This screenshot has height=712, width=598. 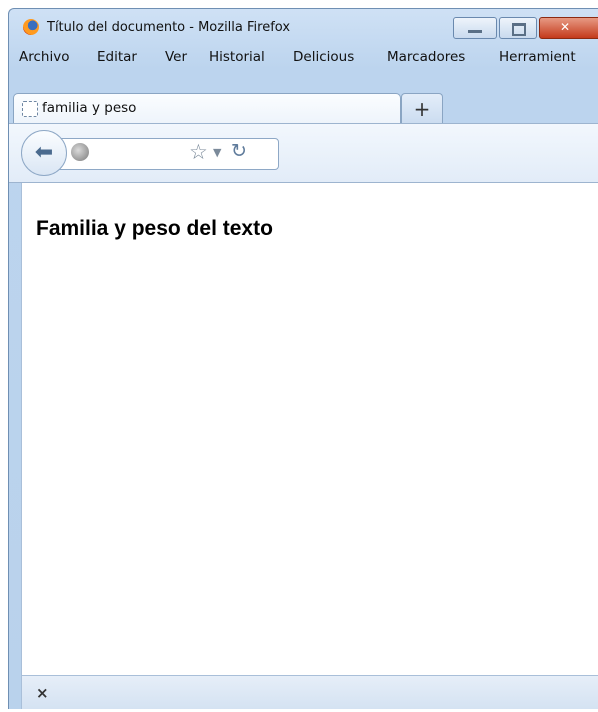 I want to click on title-bar: Título del documento - Mozilla Firefox ✕, so click(x=303, y=24).